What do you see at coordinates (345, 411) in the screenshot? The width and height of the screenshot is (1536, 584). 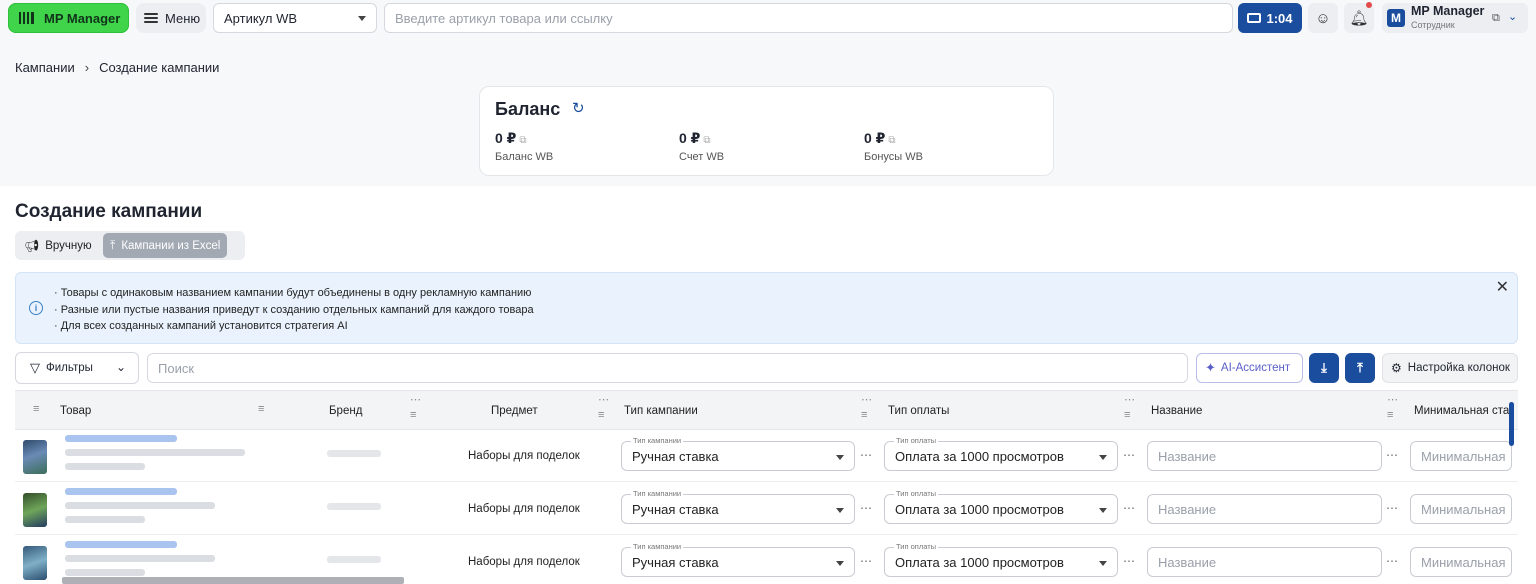 I see `column-header-brand: Бренд` at bounding box center [345, 411].